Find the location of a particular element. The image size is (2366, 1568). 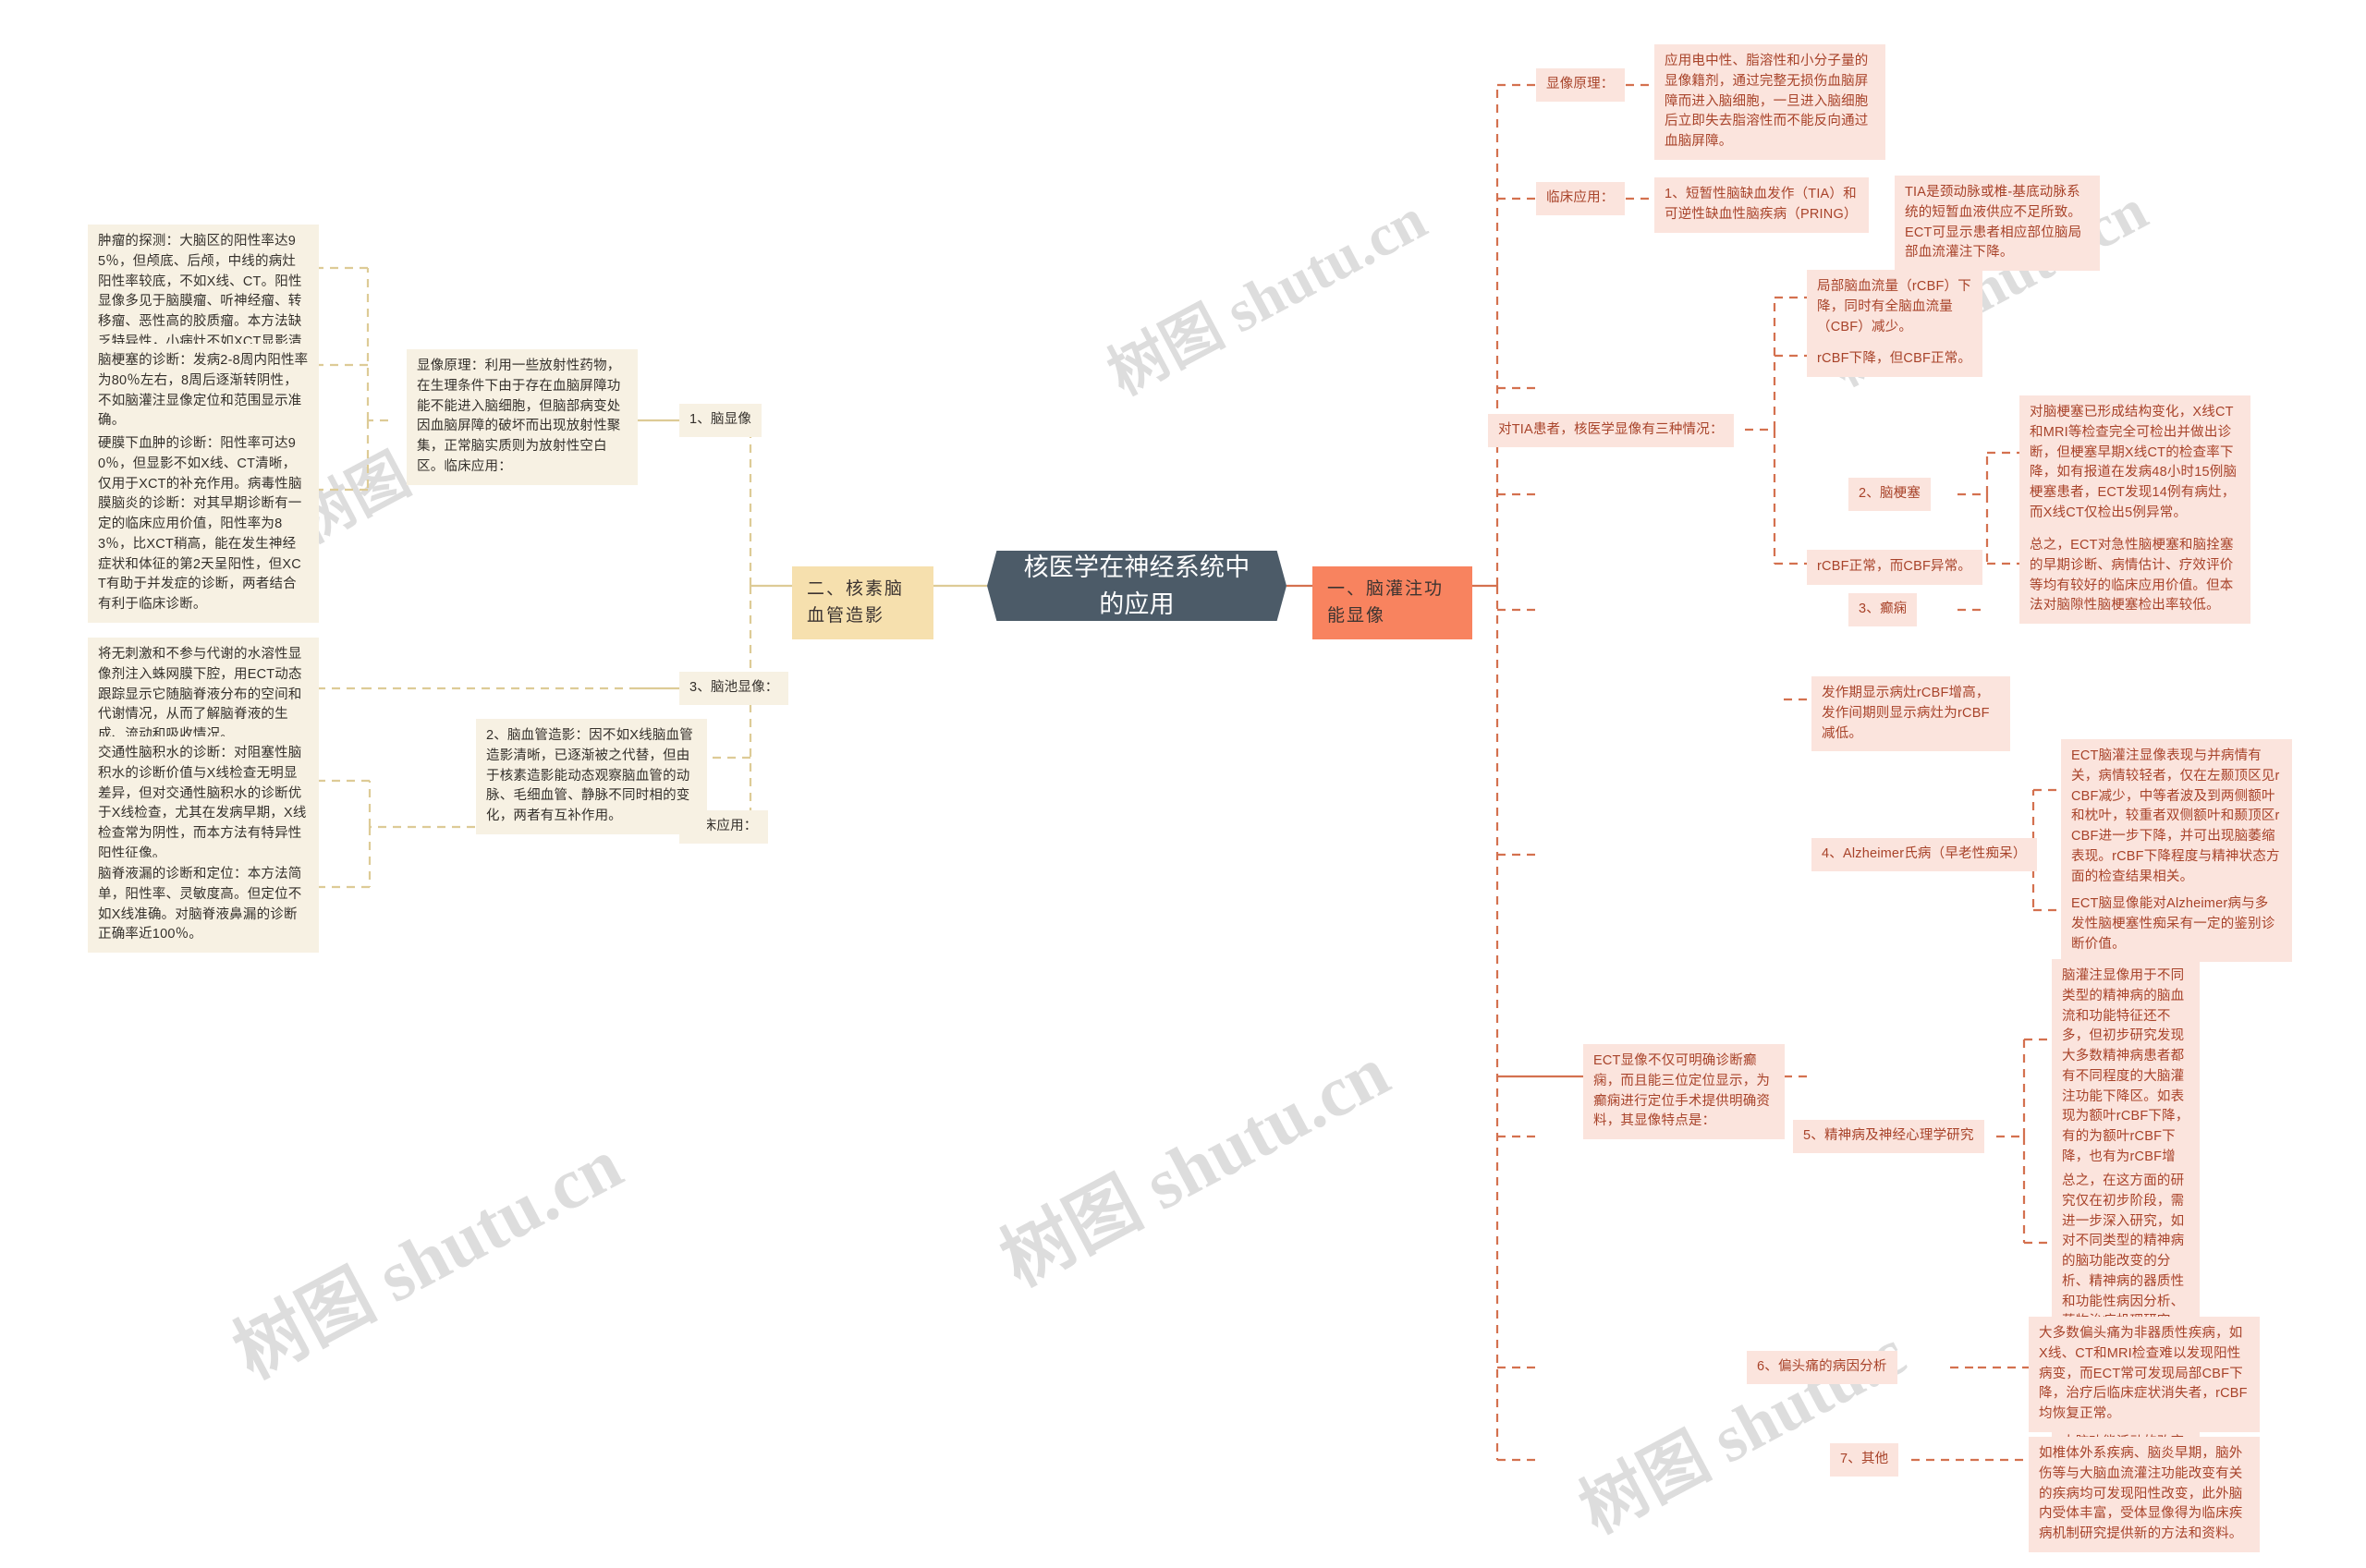

right-item-migraine: 6、偏头痛的病因分析 is located at coordinates (1822, 1367).